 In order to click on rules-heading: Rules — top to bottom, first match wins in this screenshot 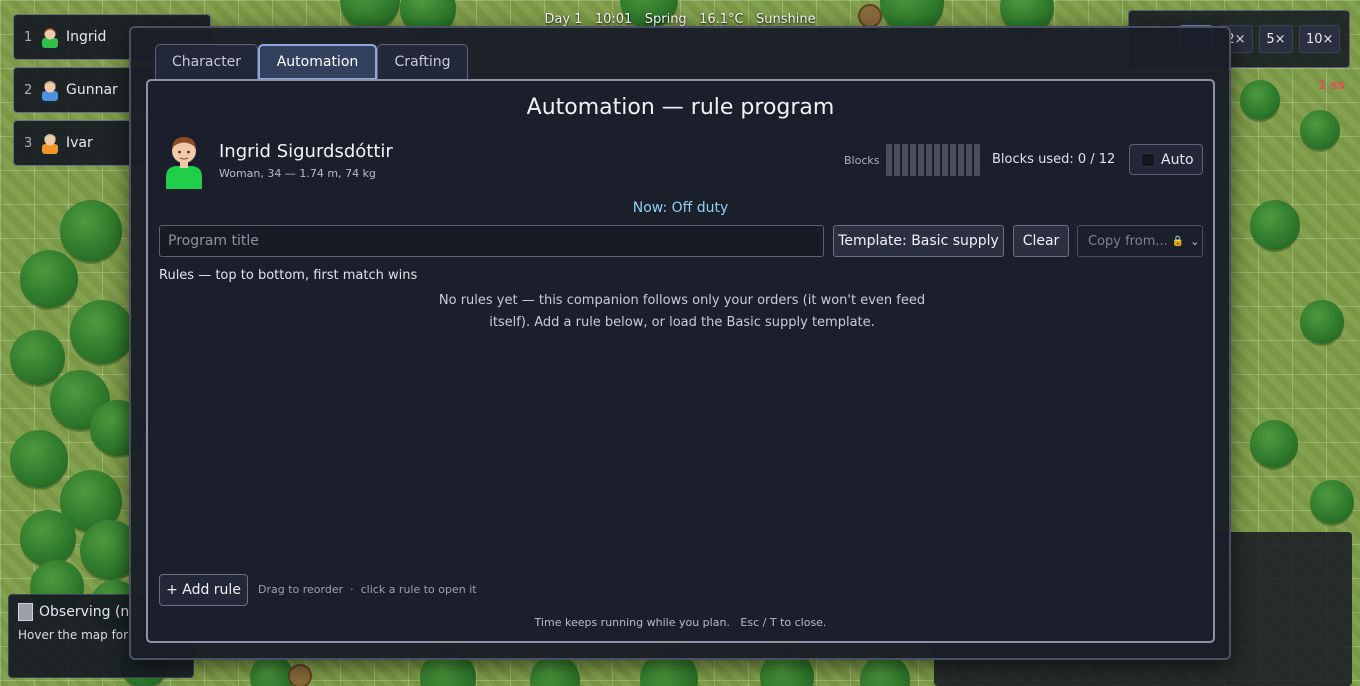, I will do `click(288, 275)`.